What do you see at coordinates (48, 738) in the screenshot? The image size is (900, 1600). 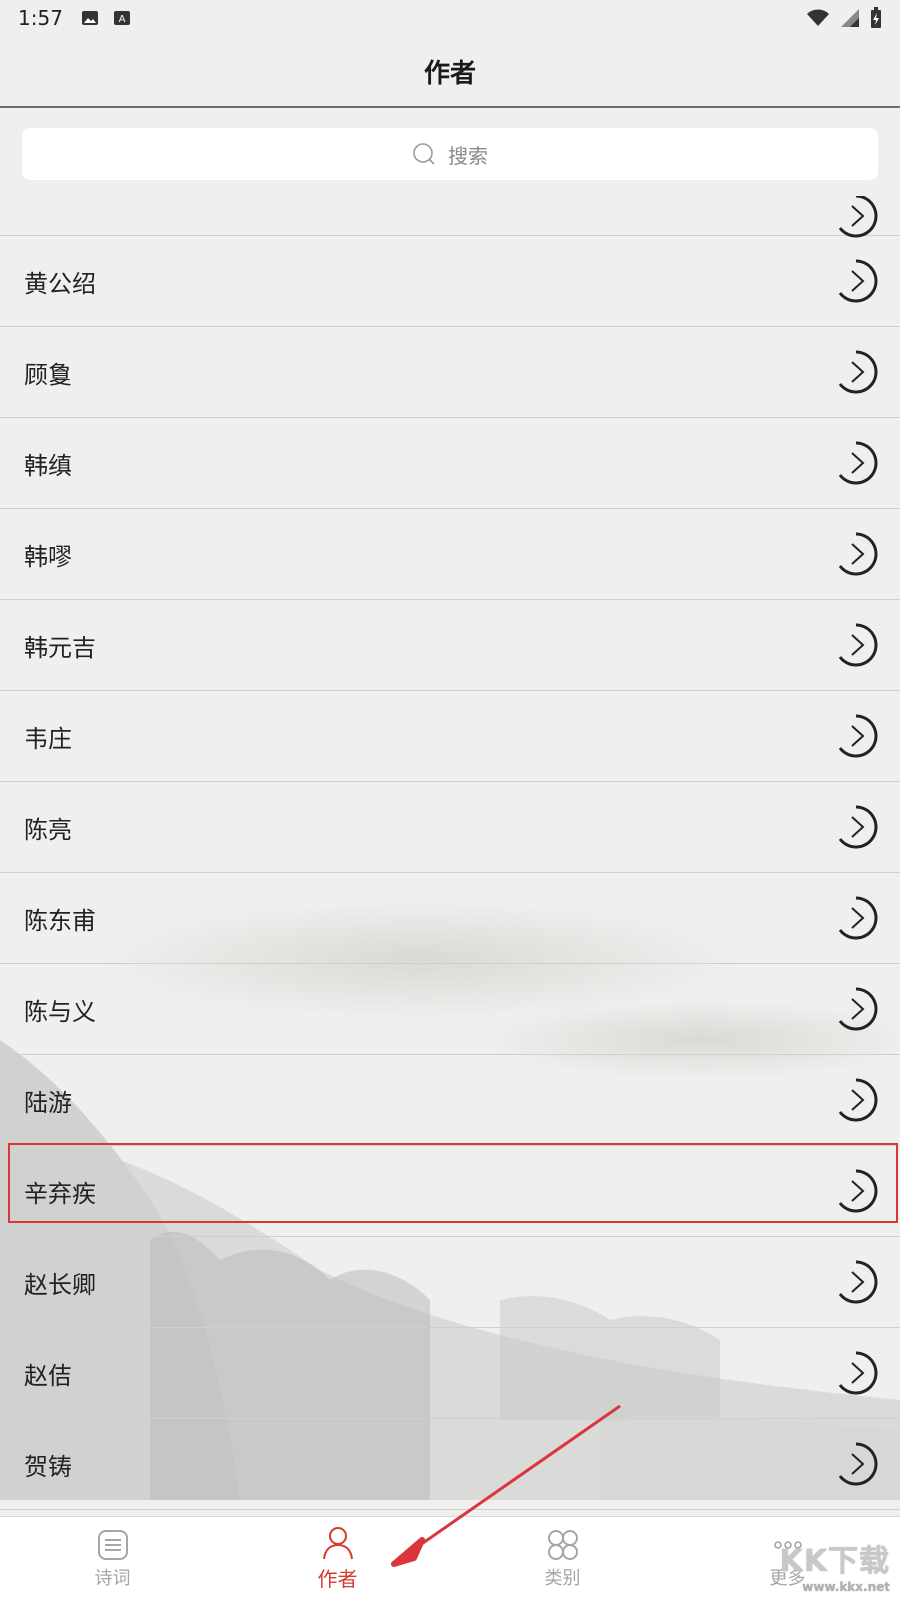 I see `author-name: 韦庄` at bounding box center [48, 738].